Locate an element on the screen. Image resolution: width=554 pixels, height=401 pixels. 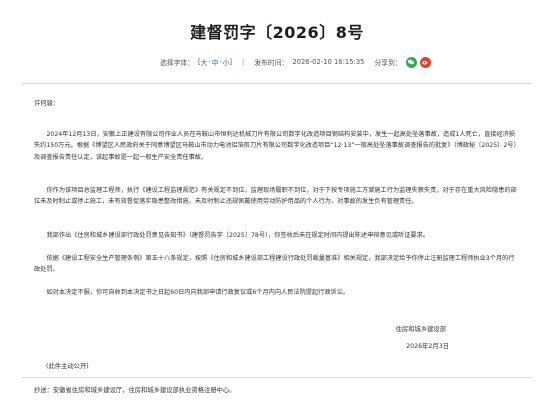
publish-time-label: 发布时间： is located at coordinates (271, 63).